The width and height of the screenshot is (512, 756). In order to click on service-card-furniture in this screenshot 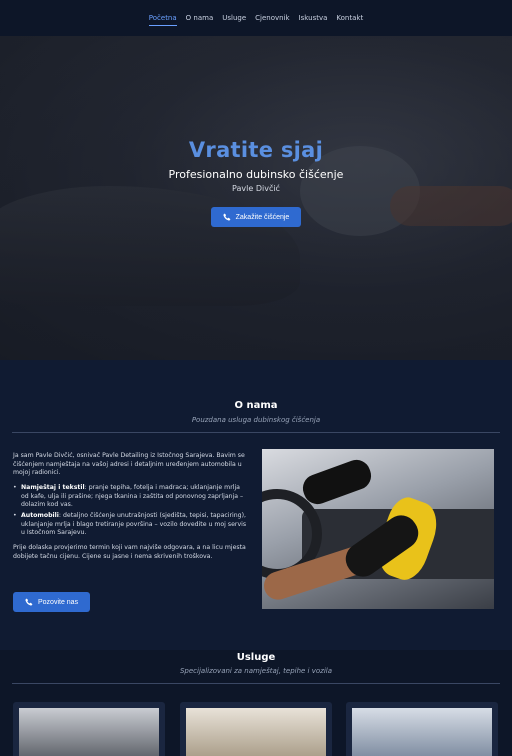, I will do `click(422, 729)`.